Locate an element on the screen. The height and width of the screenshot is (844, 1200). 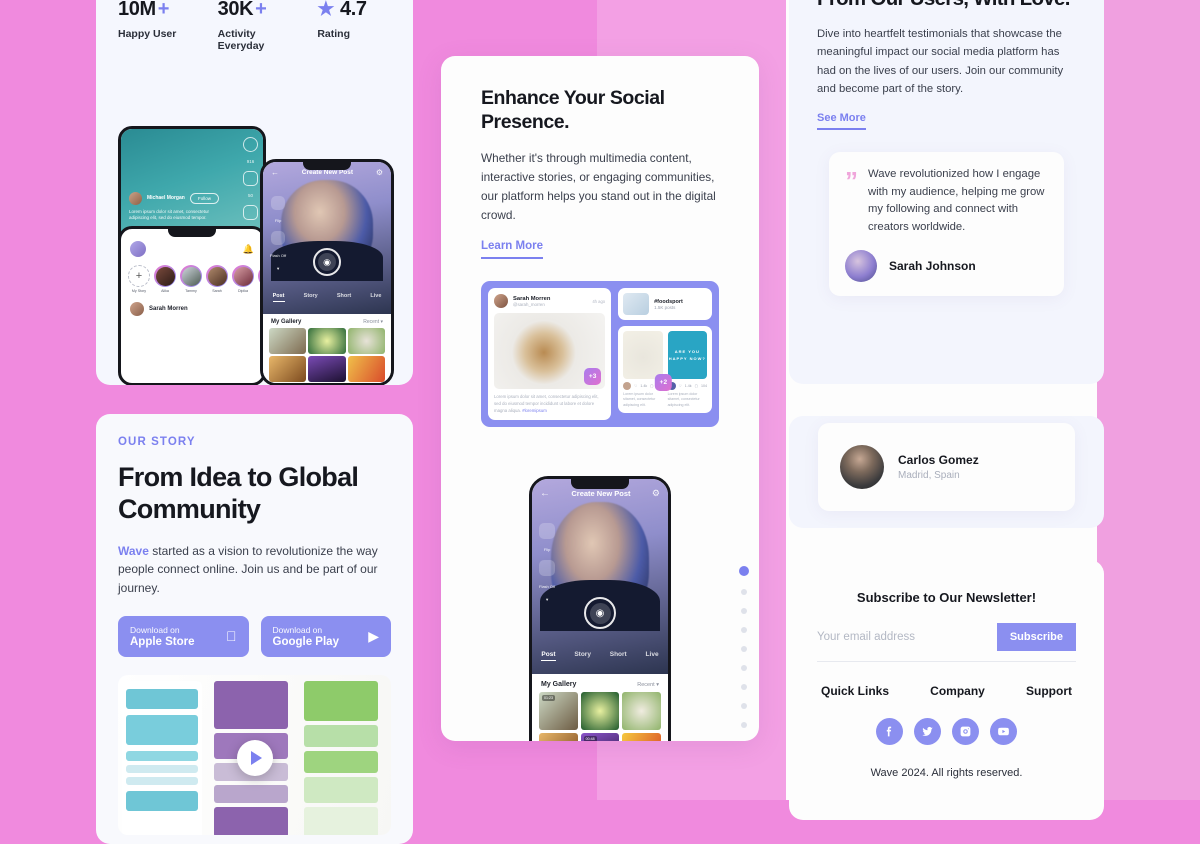
gallery-thumb: 00:48 is located at coordinates (600, 737).